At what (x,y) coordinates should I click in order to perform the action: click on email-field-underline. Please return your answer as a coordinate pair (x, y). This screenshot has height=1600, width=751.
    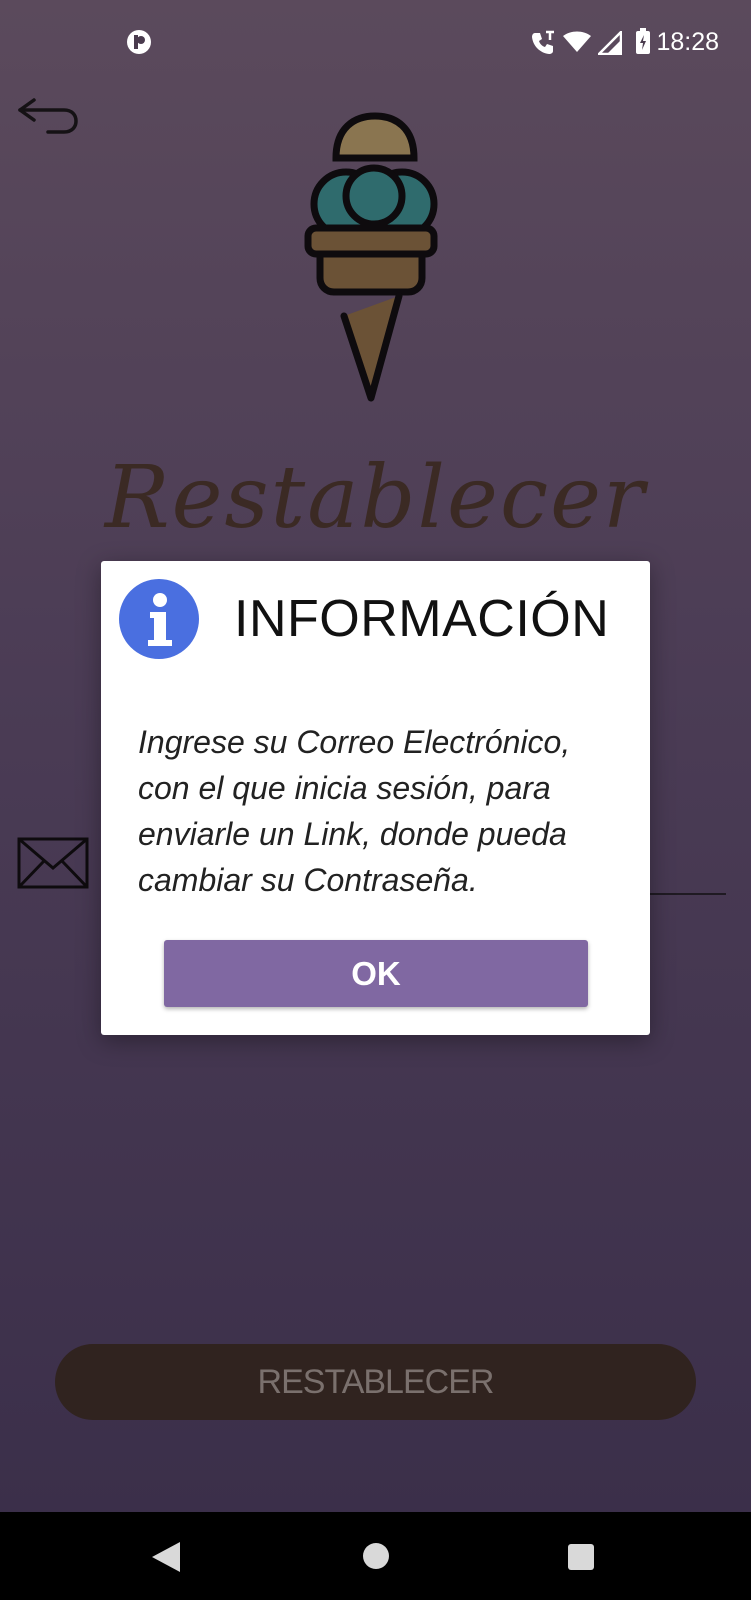
    Looking at the image, I should click on (683, 894).